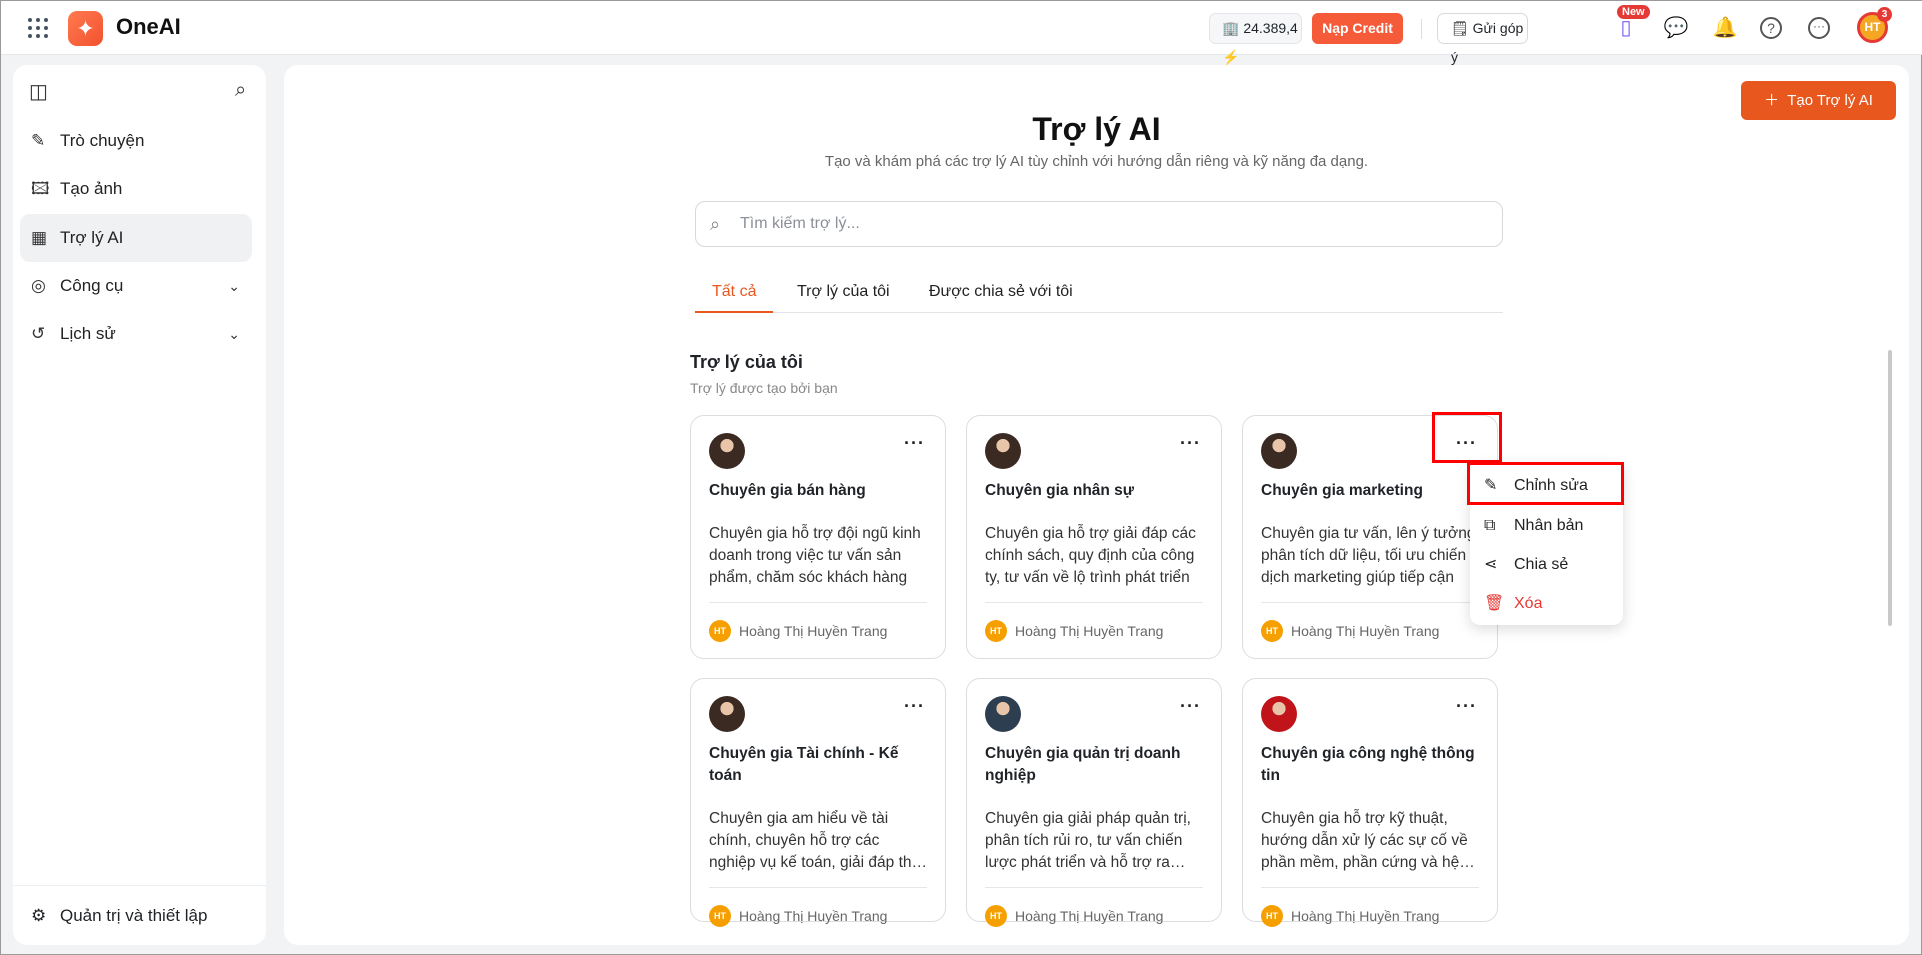 Image resolution: width=1922 pixels, height=955 pixels. Describe the element at coordinates (136, 189) in the screenshot. I see `sidebar-item-create-image: 🖾 Tạo ảnh` at that location.